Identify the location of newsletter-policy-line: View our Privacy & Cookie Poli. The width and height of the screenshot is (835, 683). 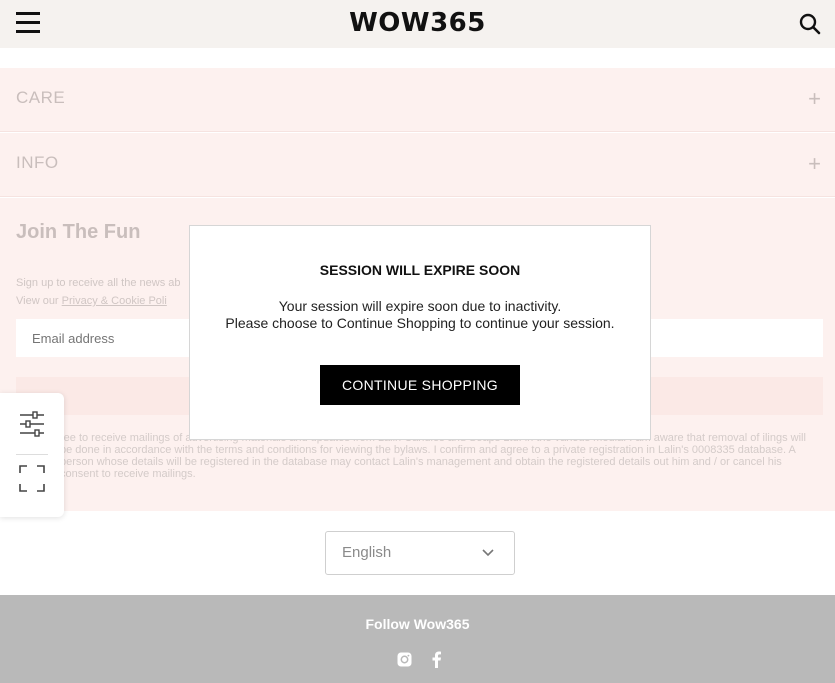
(91, 301).